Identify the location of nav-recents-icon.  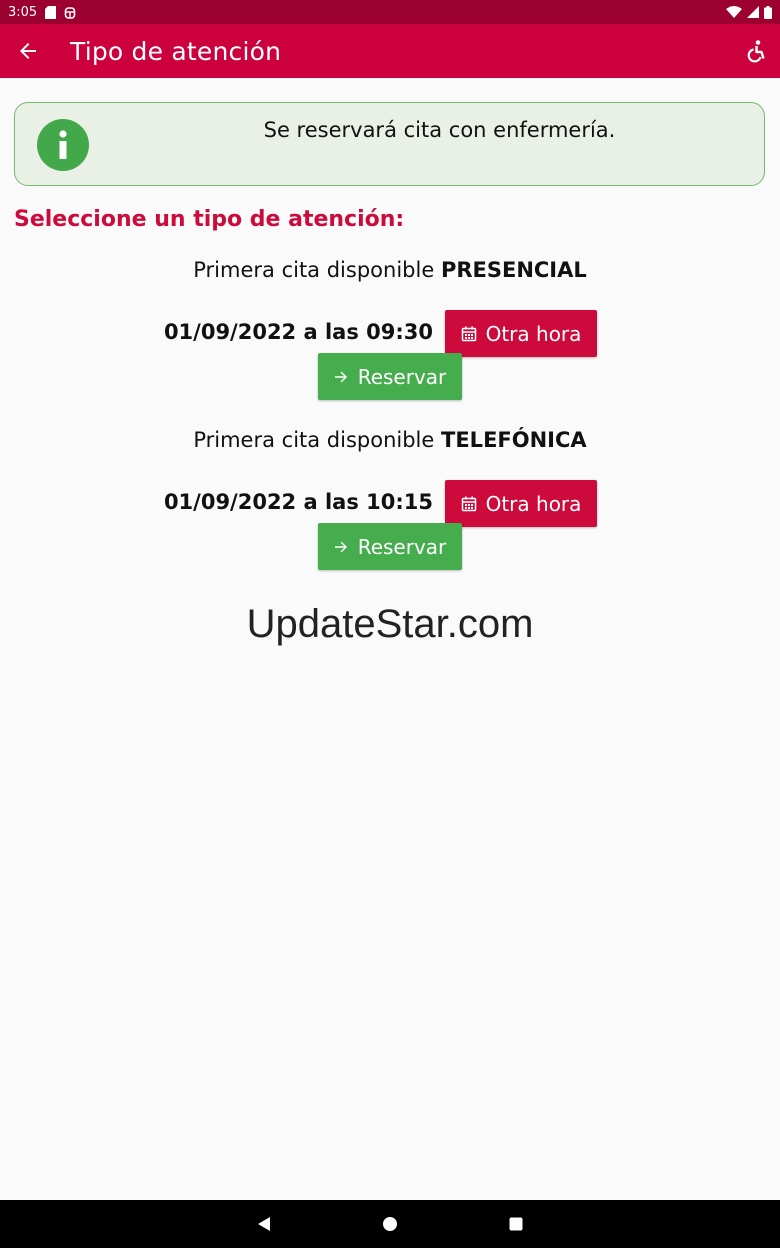
(516, 1224).